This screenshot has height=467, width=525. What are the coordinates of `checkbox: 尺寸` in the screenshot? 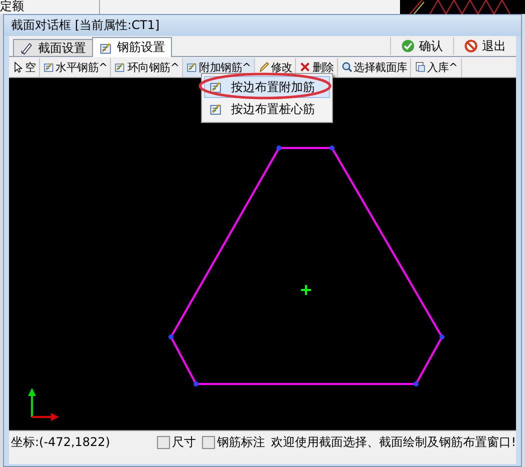 It's located at (176, 442).